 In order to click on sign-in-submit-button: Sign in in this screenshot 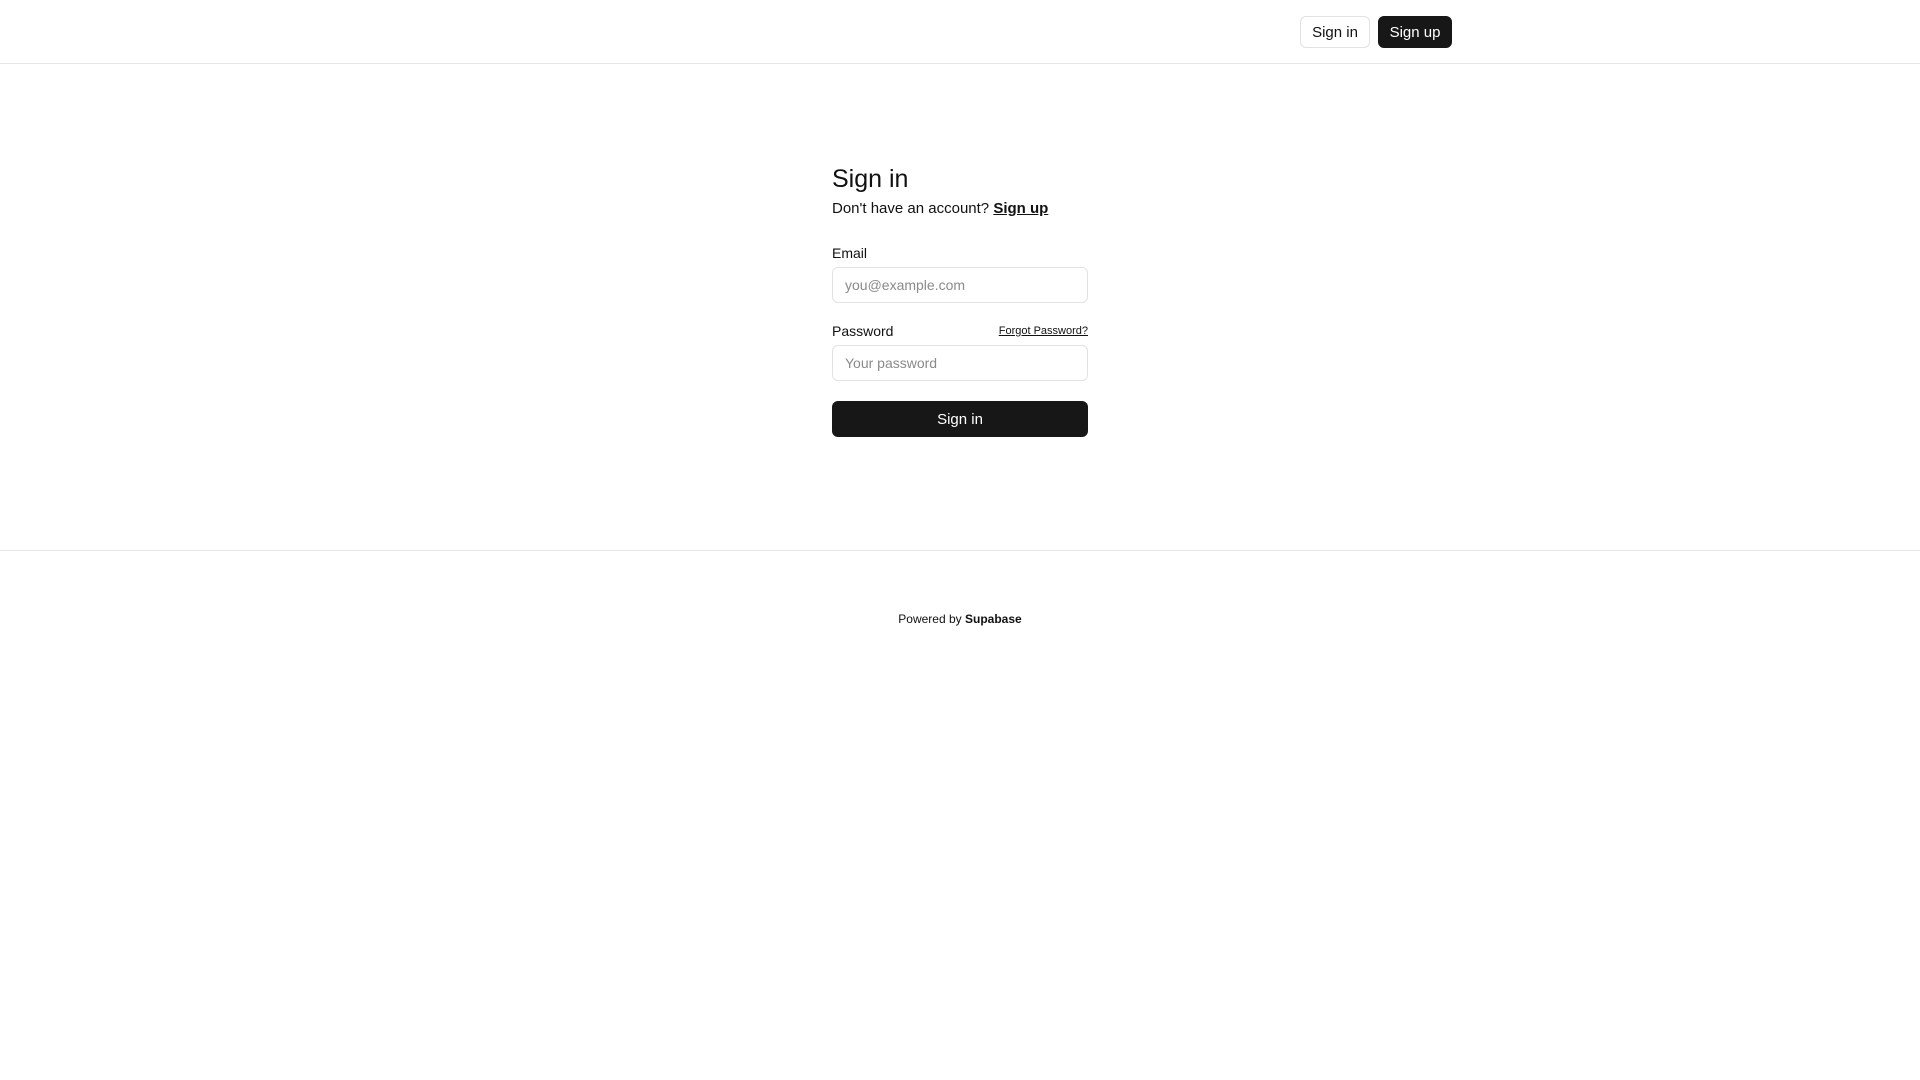, I will do `click(960, 419)`.